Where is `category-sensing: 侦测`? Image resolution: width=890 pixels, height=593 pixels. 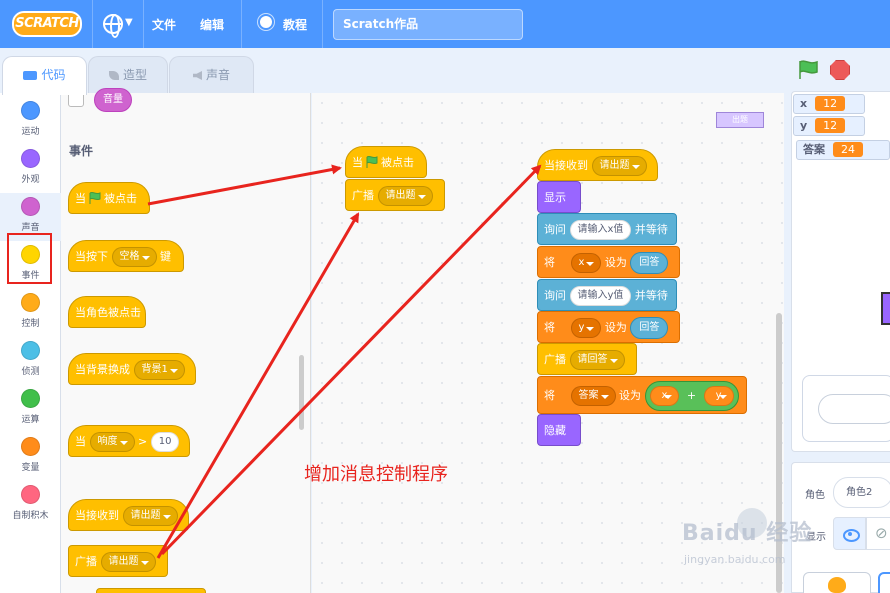 category-sensing: 侦测 is located at coordinates (30, 361).